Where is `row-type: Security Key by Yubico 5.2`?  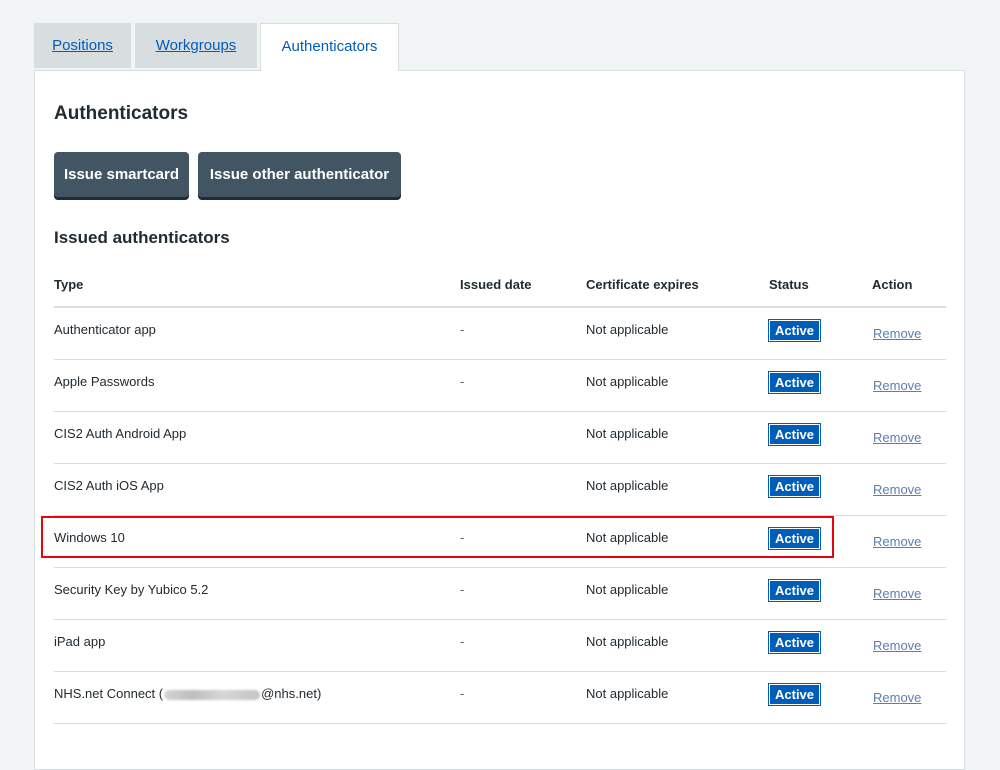
row-type: Security Key by Yubico 5.2 is located at coordinates (131, 589).